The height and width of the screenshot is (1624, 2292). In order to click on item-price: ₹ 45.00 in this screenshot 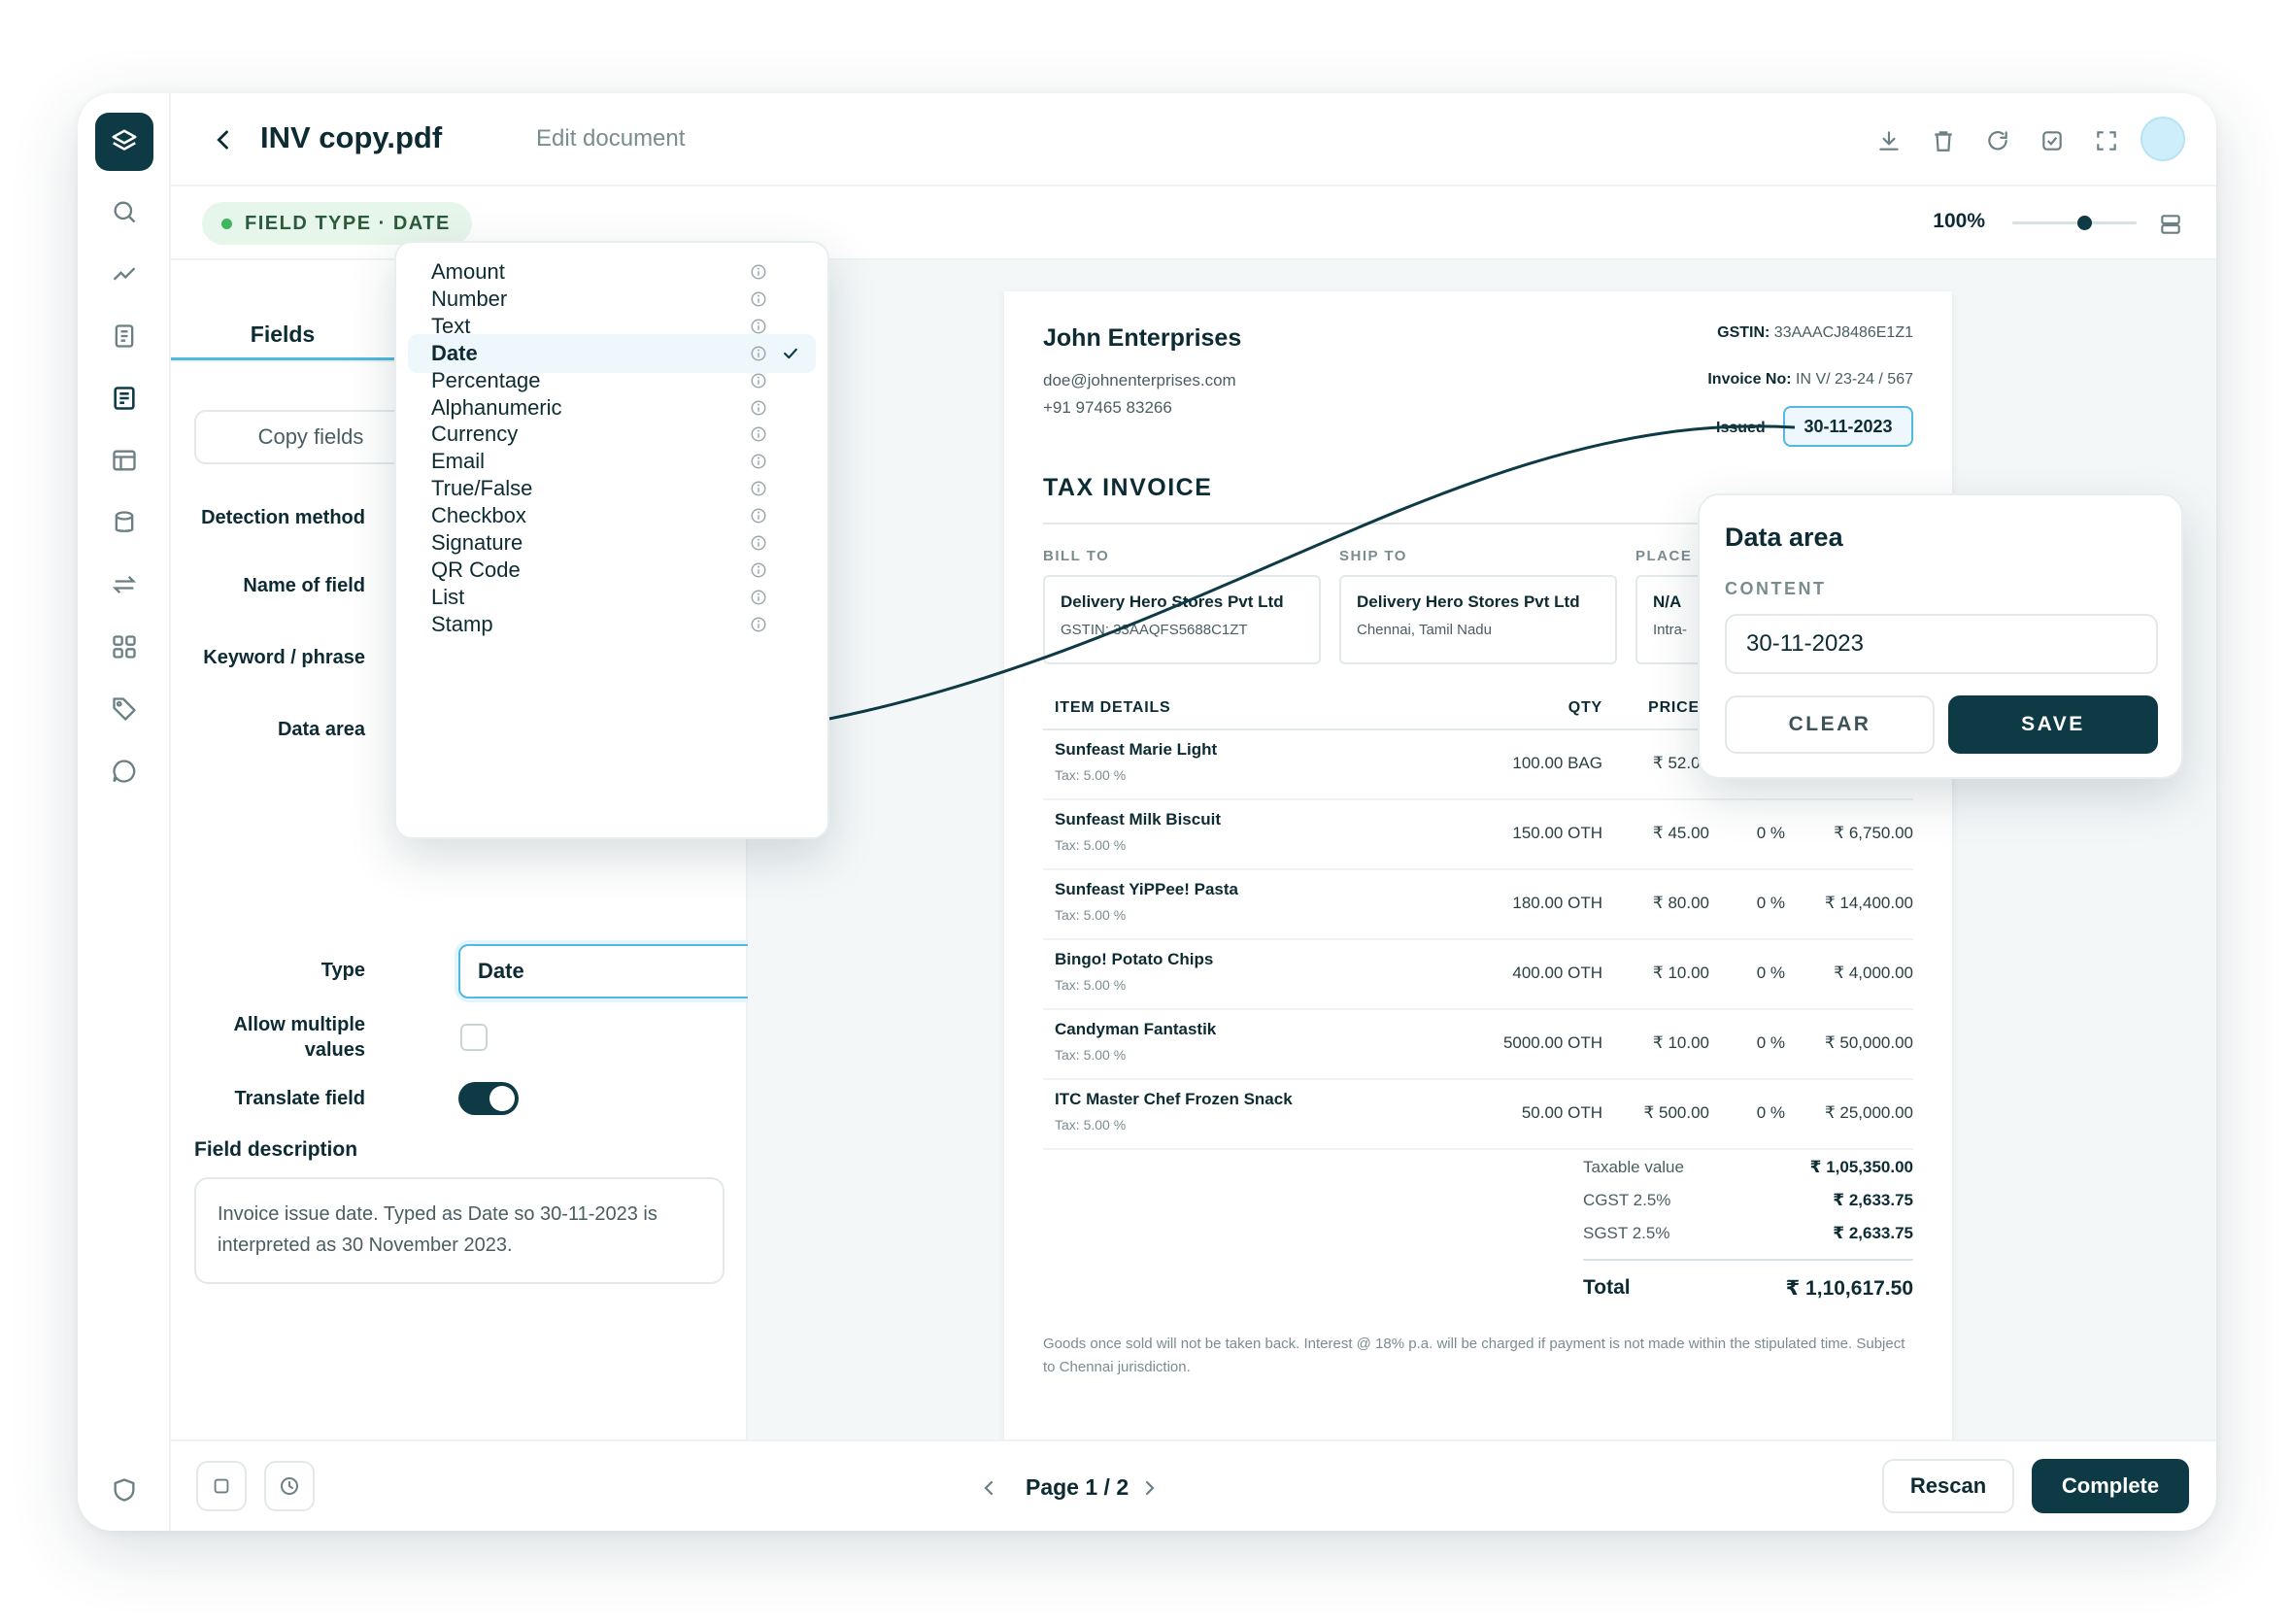, I will do `click(1680, 833)`.